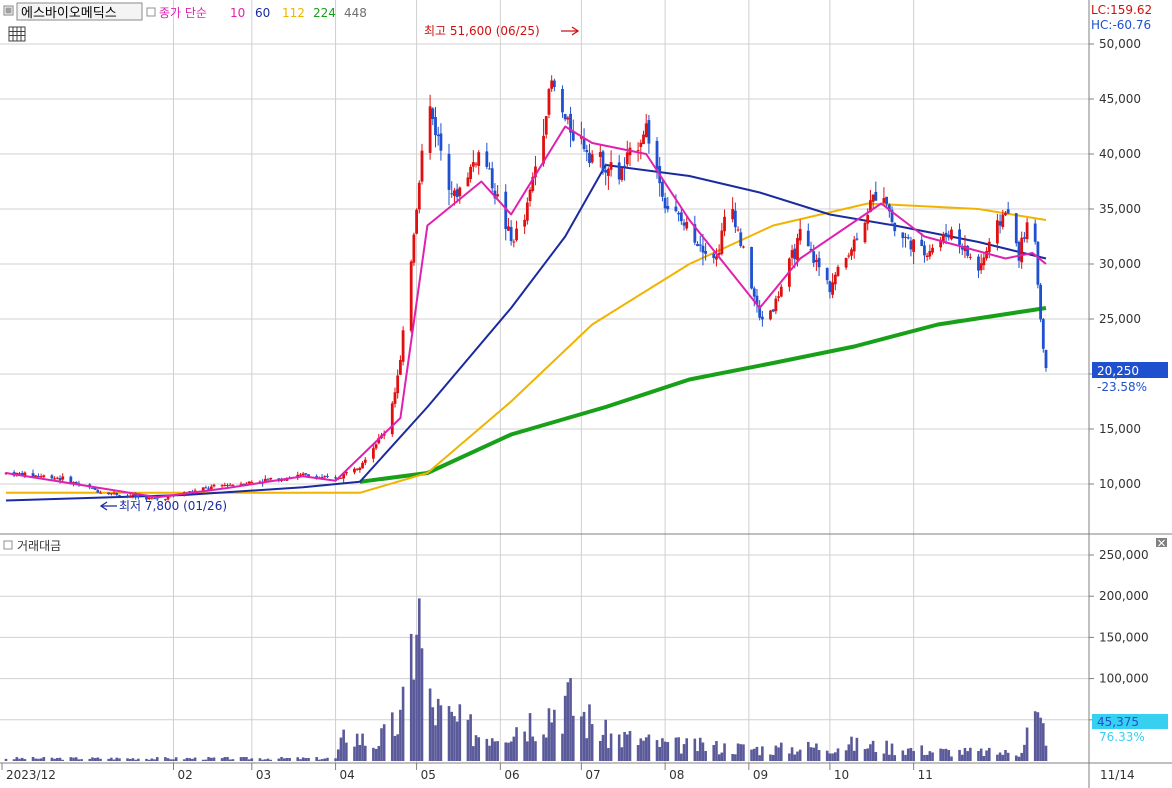 Image resolution: width=1172 pixels, height=788 pixels. Describe the element at coordinates (1117, 775) in the screenshot. I see `current-date-label: 11/14` at that location.